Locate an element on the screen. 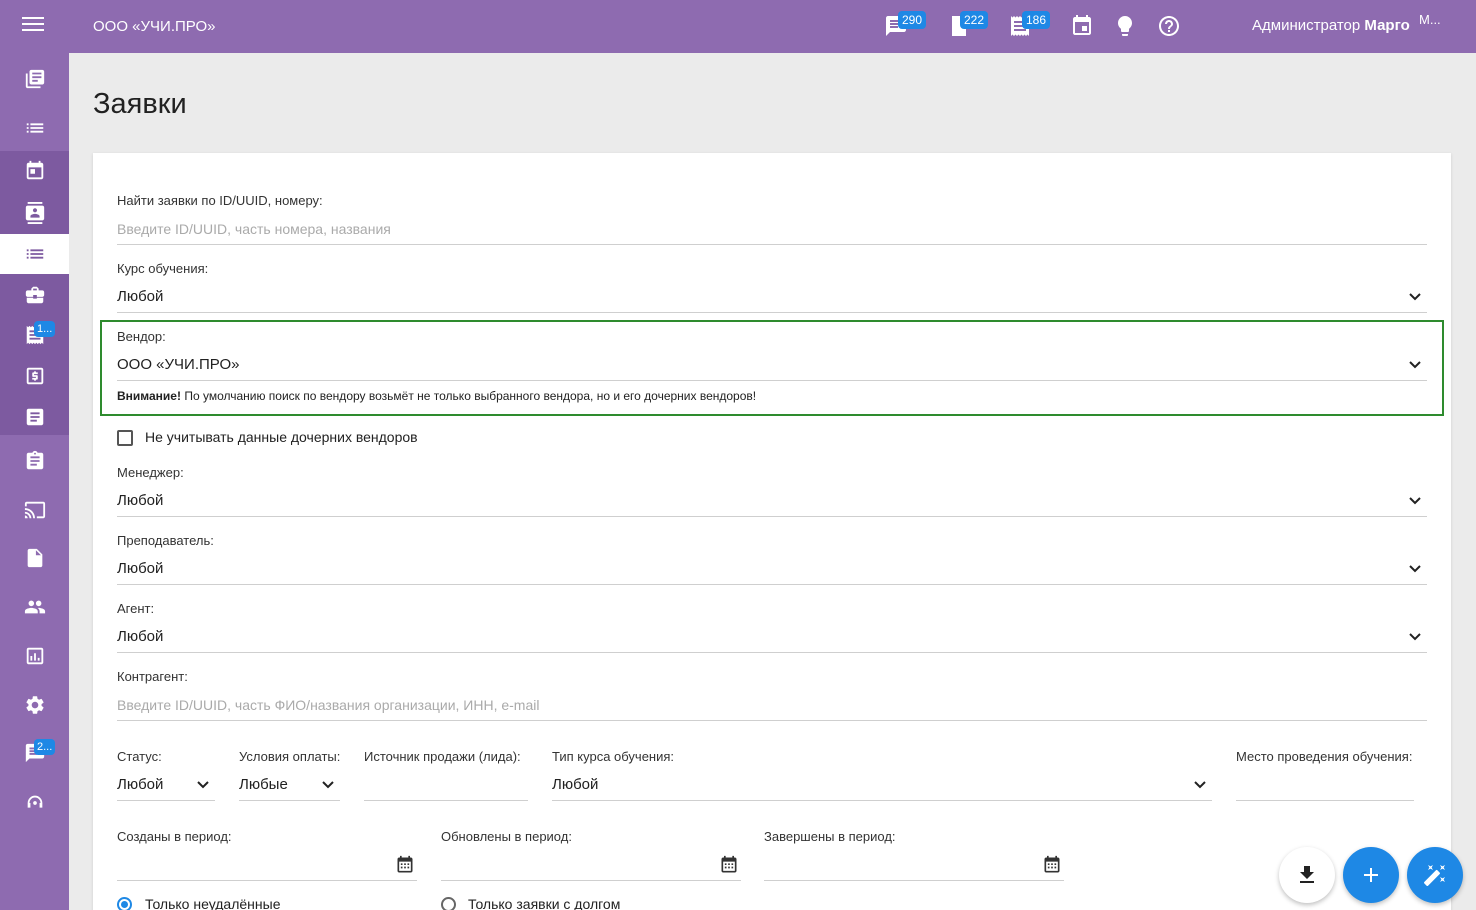 The height and width of the screenshot is (910, 1476). contact-book-icon is located at coordinates (34, 213).